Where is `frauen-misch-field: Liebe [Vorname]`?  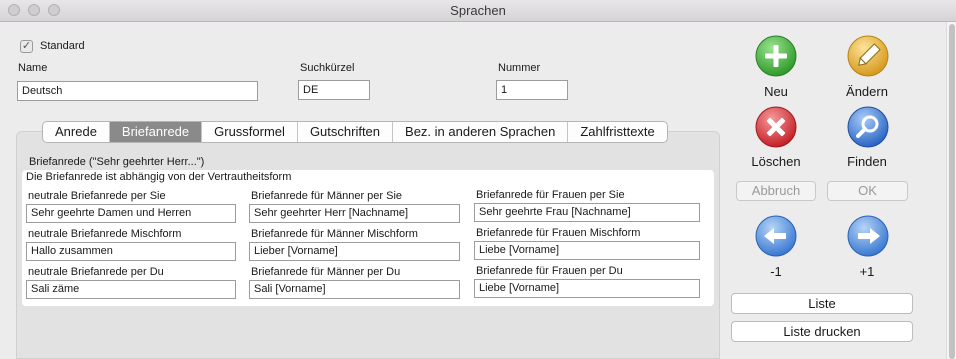
frauen-misch-field: Liebe [Vorname] is located at coordinates (587, 250).